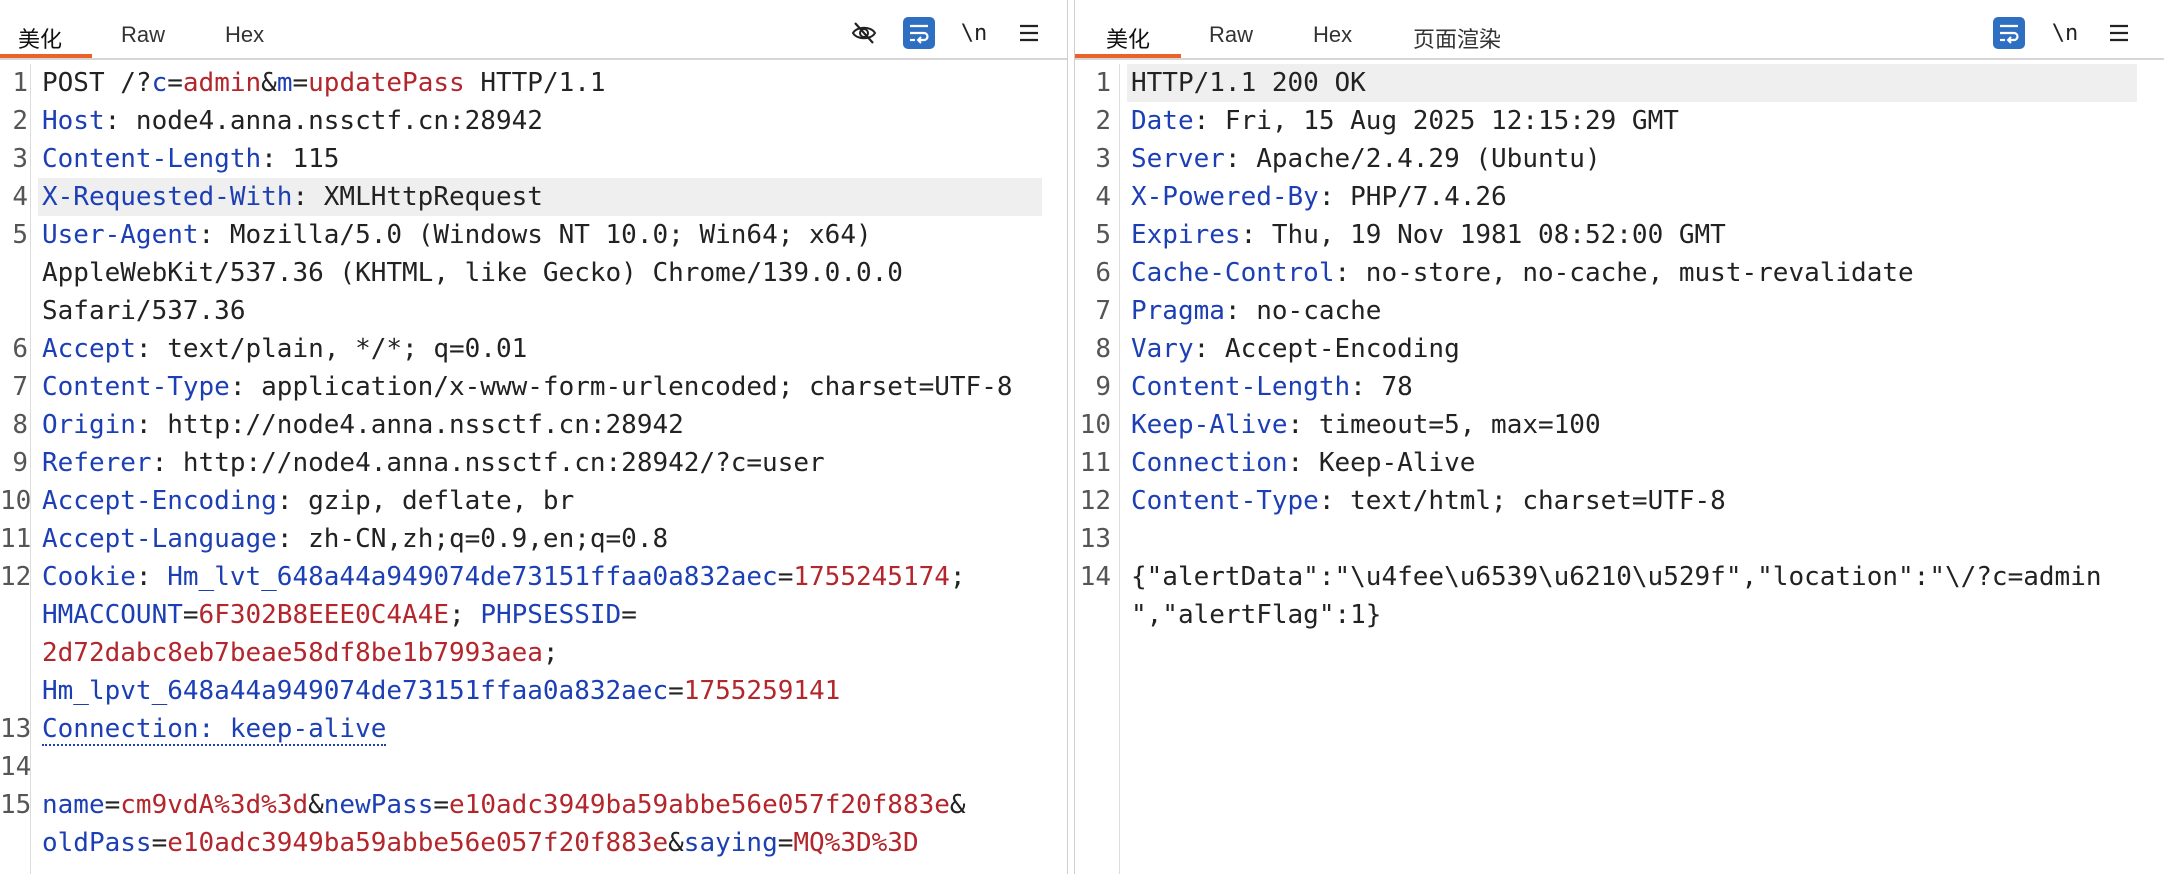 The height and width of the screenshot is (874, 2164). Describe the element at coordinates (533, 615) in the screenshot. I see `code-line: HMACCOUNT=6F302B8EEE0C4A4E; PHPSESSID=` at that location.